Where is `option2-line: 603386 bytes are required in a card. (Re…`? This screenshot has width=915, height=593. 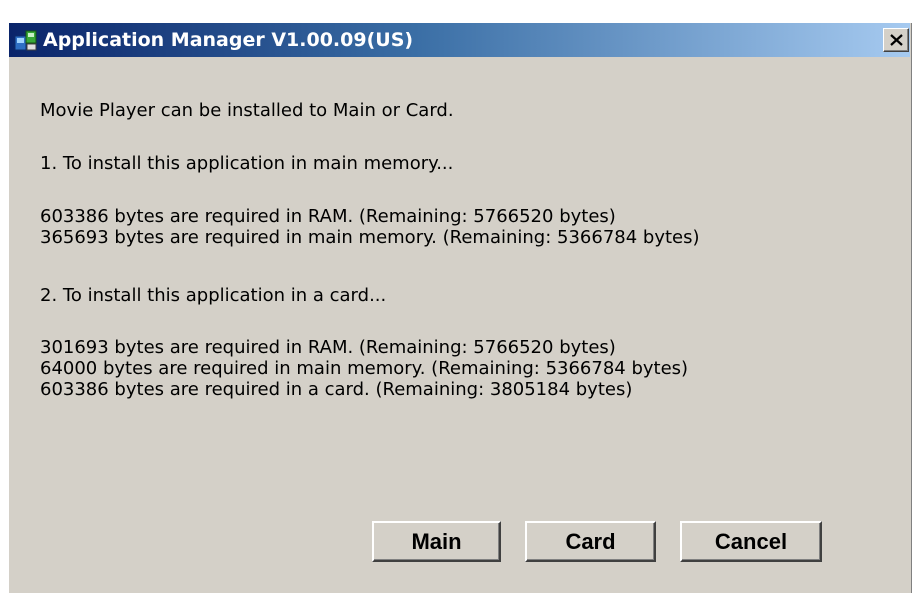
option2-line: 603386 bytes are required in a card. (Re… is located at coordinates (336, 389).